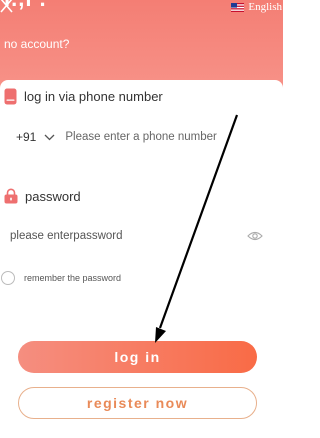 This screenshot has width=320, height=438. I want to click on phone-section-header: log in via phone number, so click(83, 96).